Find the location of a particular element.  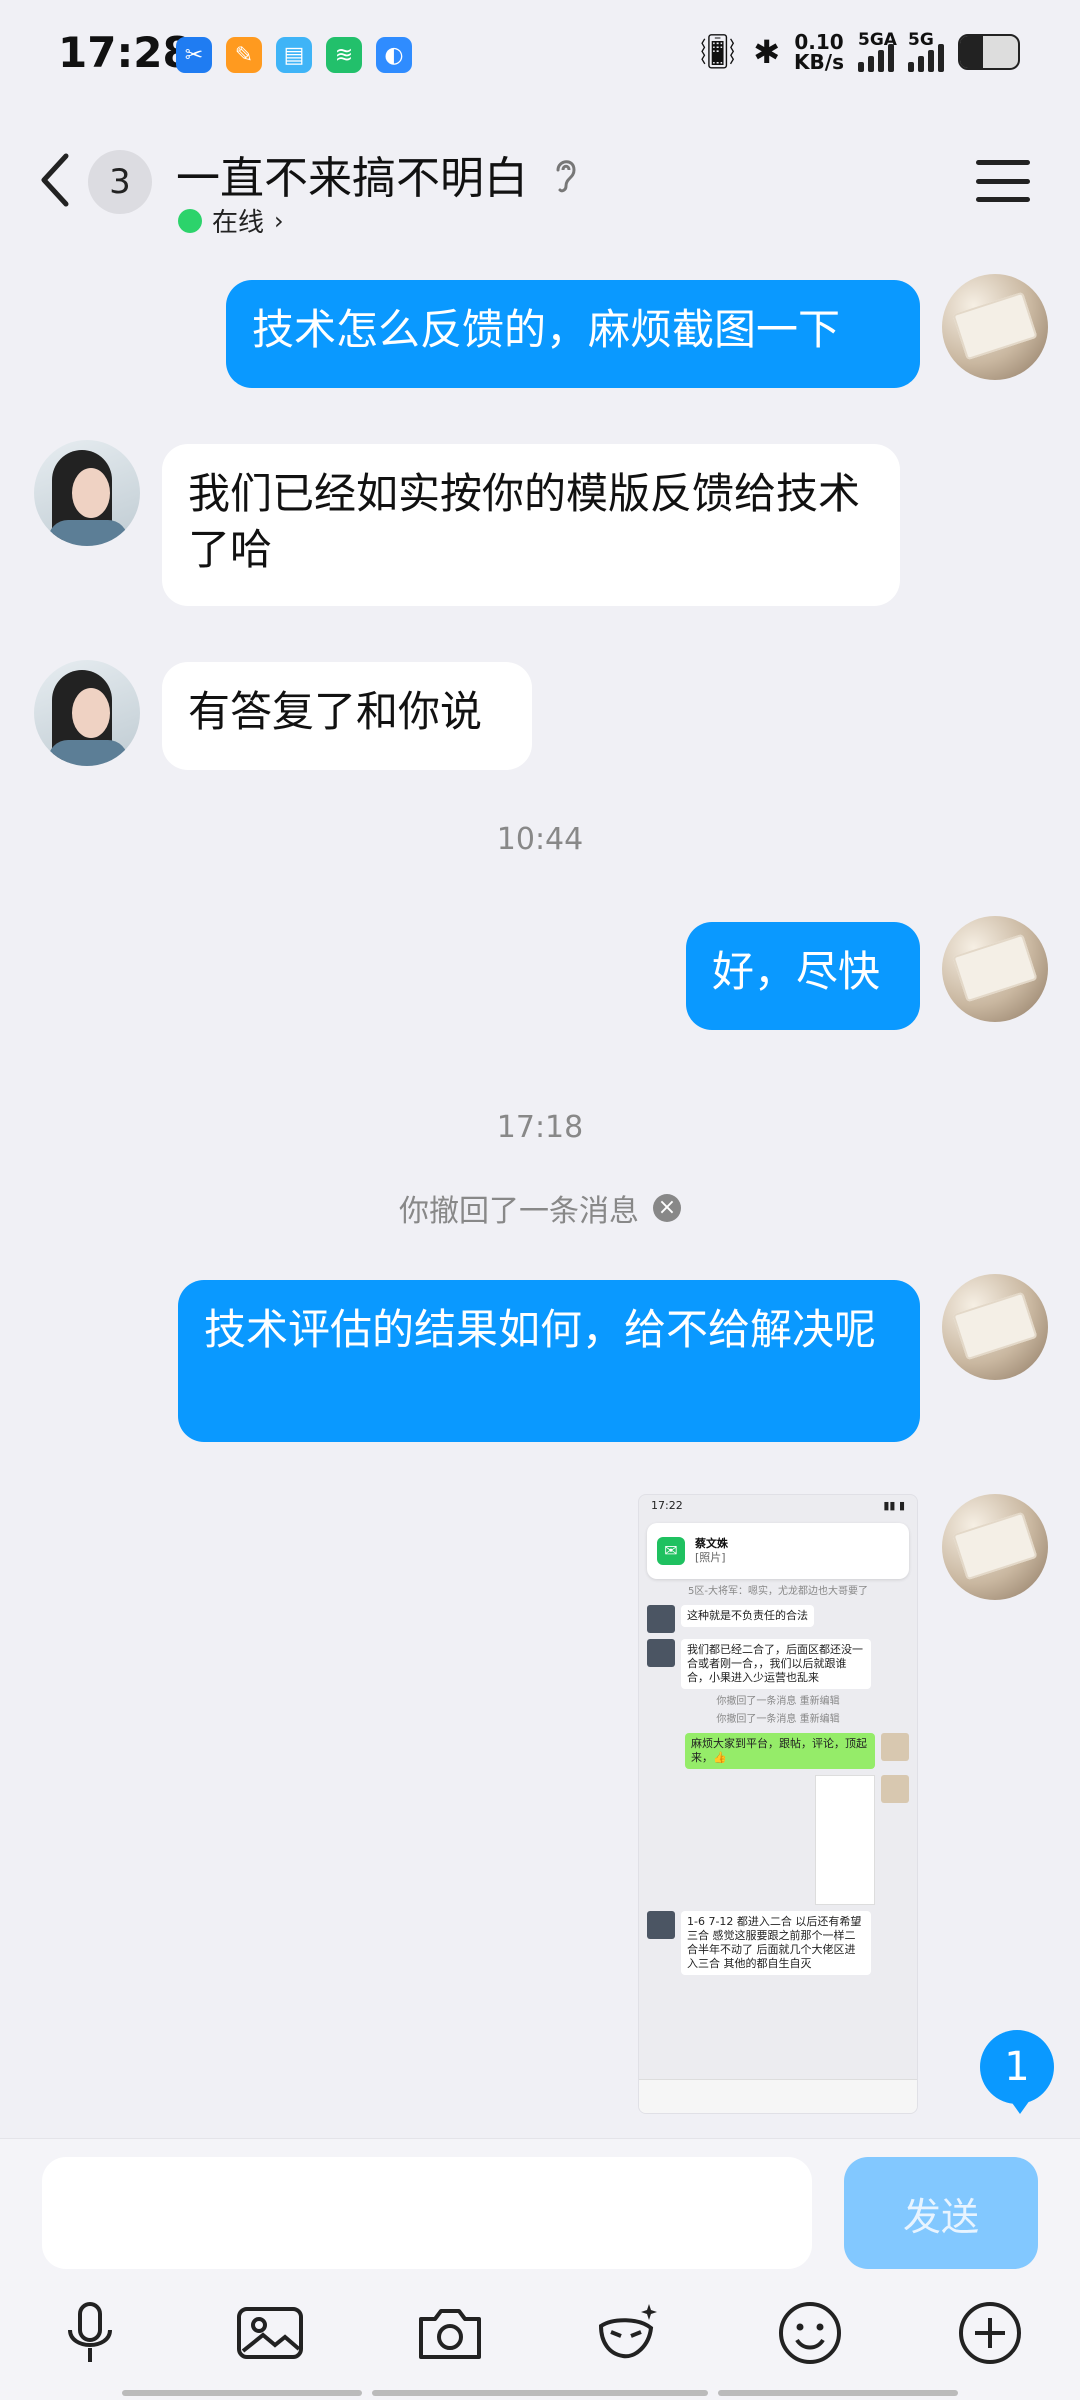

back-arrow-icon is located at coordinates (55, 180).